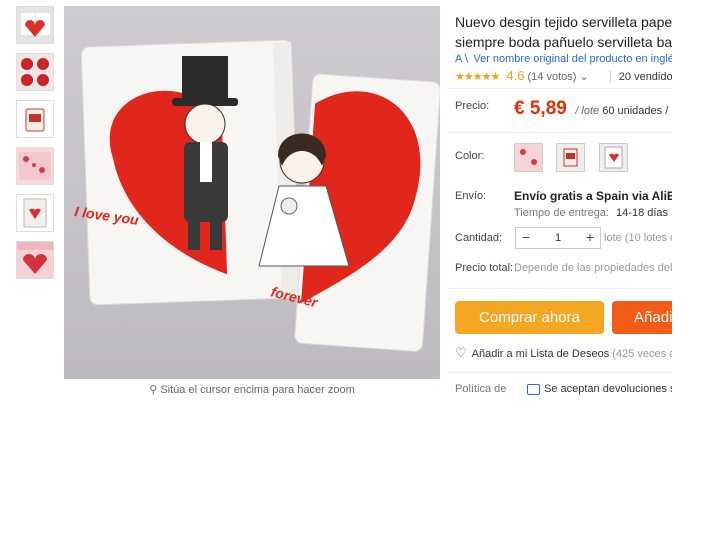  I want to click on chevron-down-icon: ⌄, so click(584, 77).